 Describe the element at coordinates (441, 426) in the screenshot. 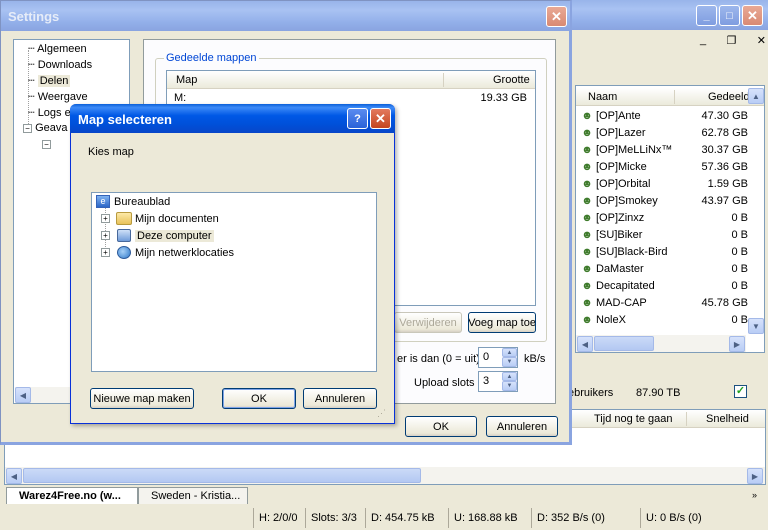

I see `settings-ok-button: OK` at that location.